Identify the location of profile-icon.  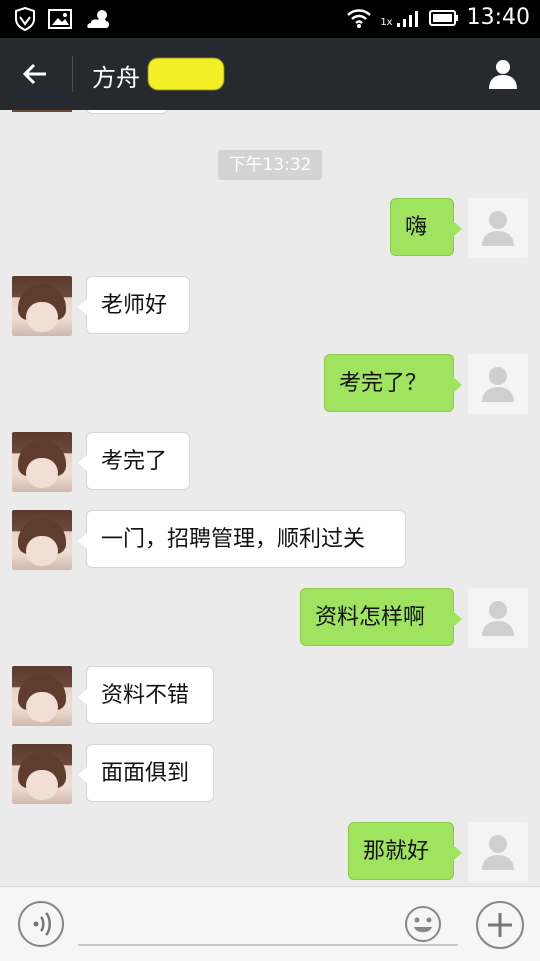
(503, 73).